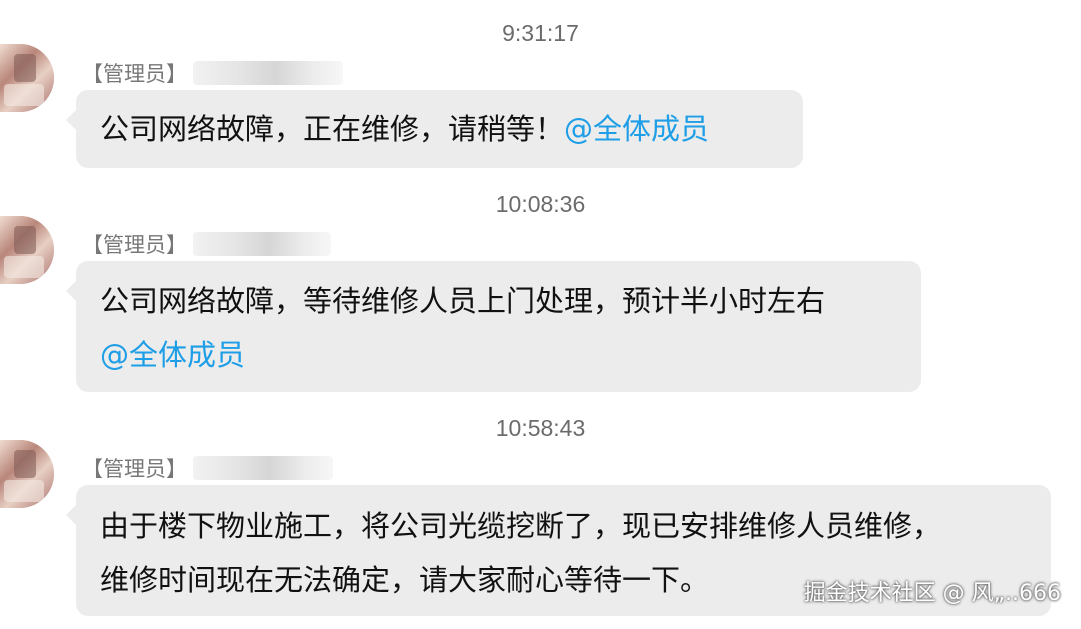  I want to click on watermark: 掘金技术社区 @ 风„..666, so click(932, 593).